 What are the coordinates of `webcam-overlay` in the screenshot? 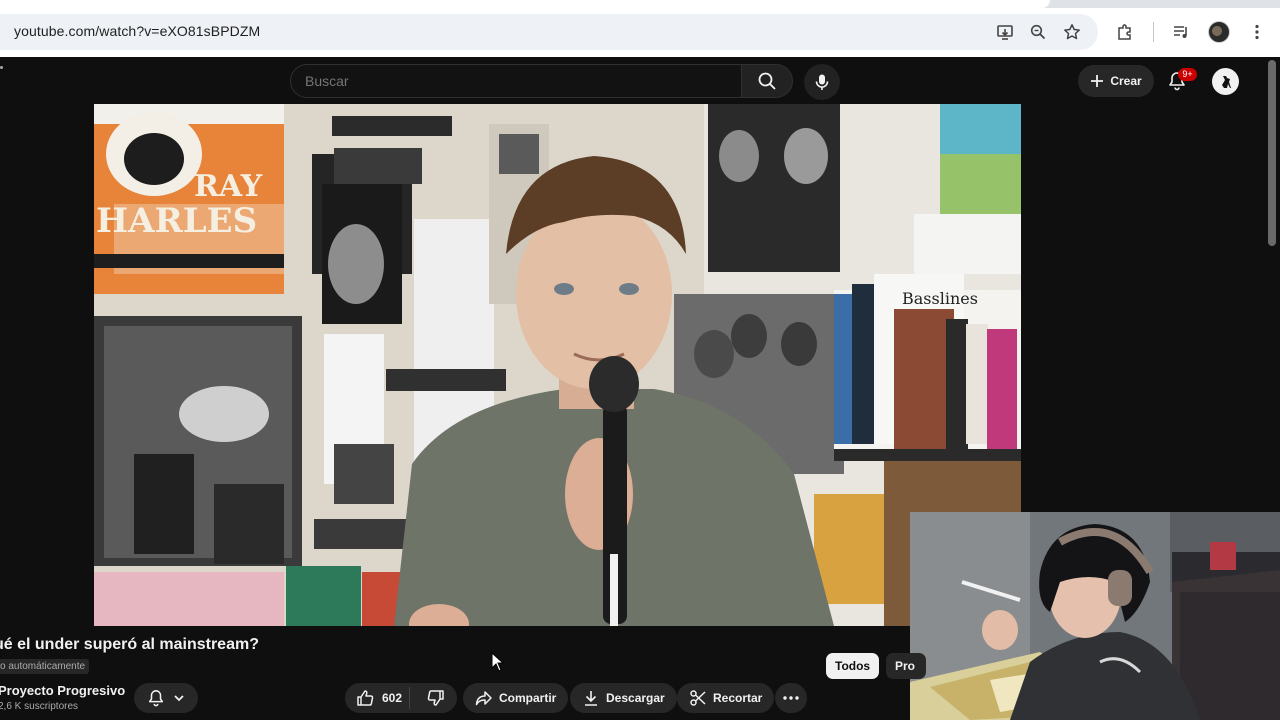 It's located at (1095, 616).